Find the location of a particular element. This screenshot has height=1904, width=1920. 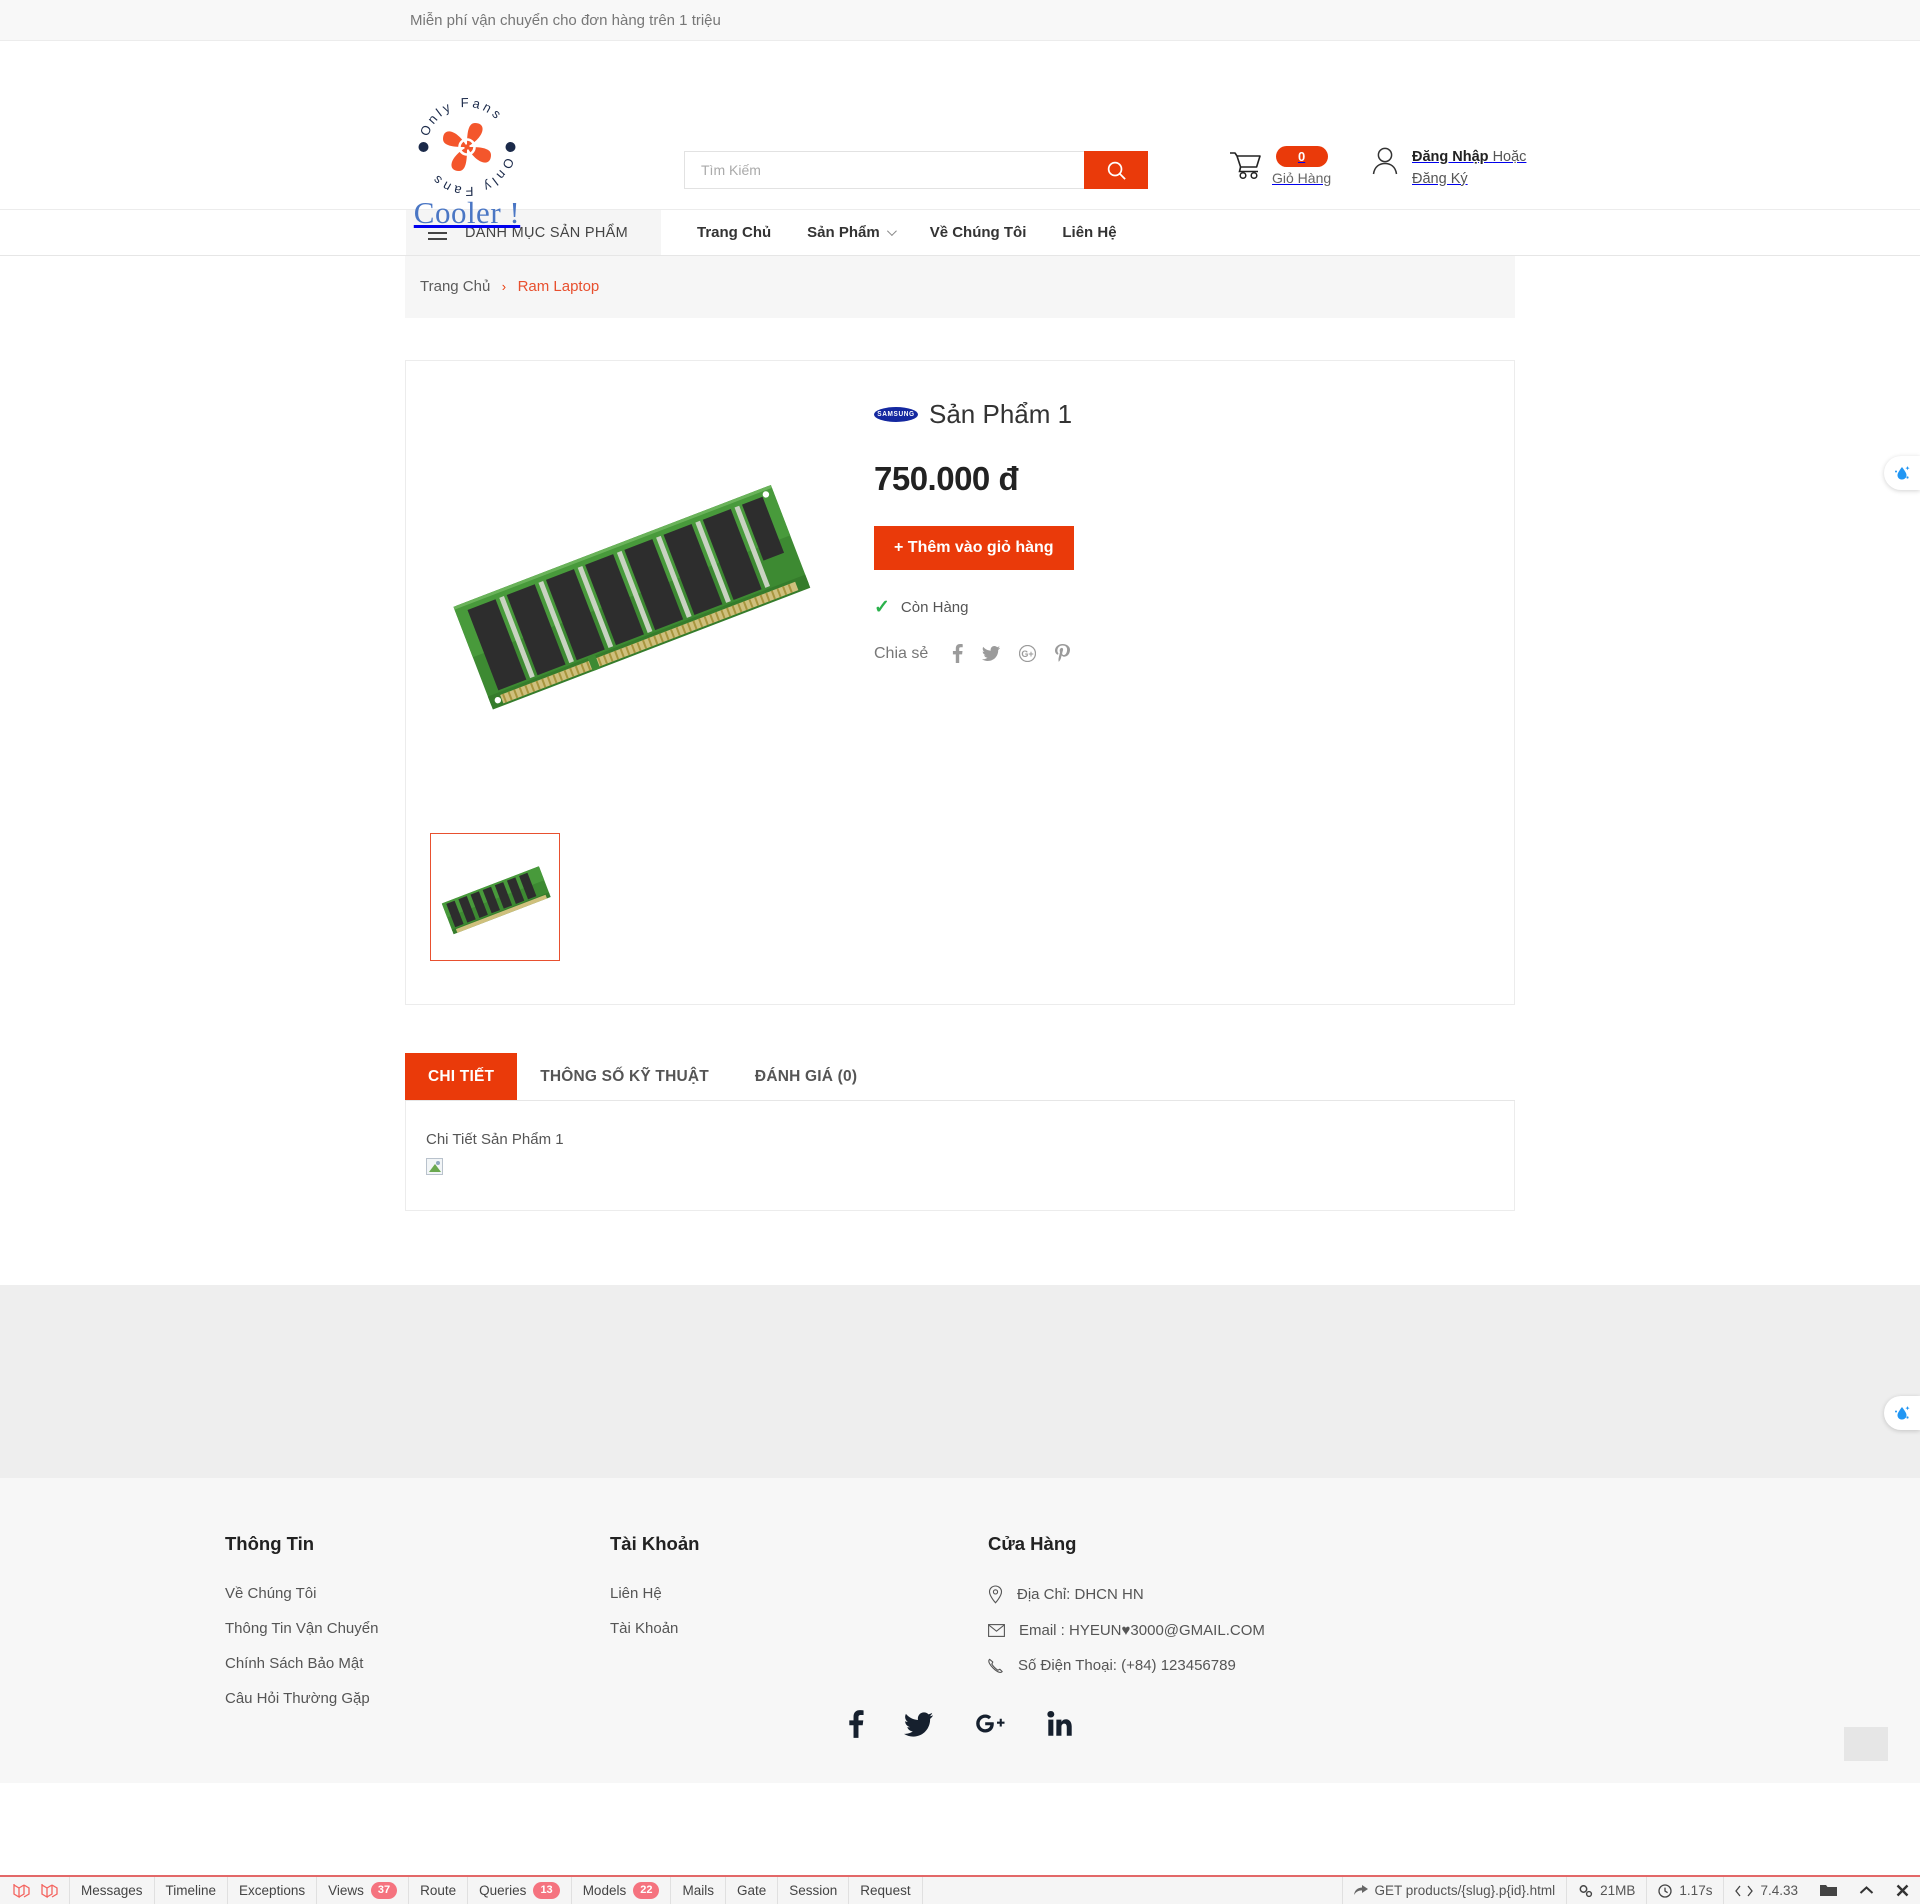

footer-facebook-icon is located at coordinates (856, 1724).